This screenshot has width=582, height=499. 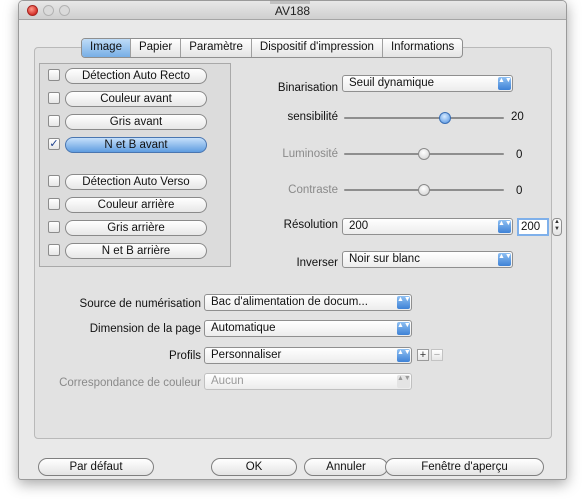 I want to click on resolution-select: 200 ▲▼, so click(x=427, y=226).